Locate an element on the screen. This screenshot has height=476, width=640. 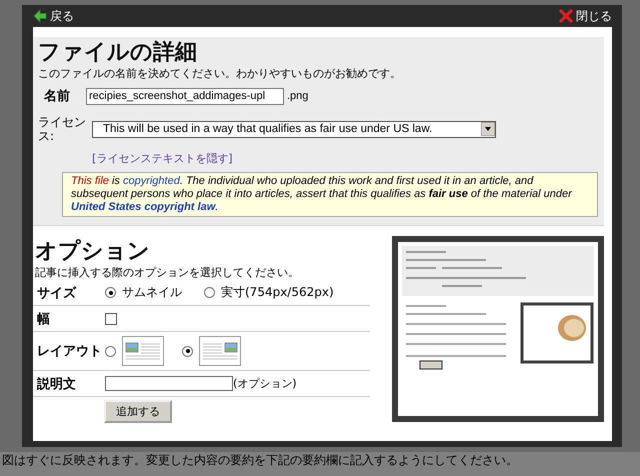
option-label: サイズ is located at coordinates (57, 293).